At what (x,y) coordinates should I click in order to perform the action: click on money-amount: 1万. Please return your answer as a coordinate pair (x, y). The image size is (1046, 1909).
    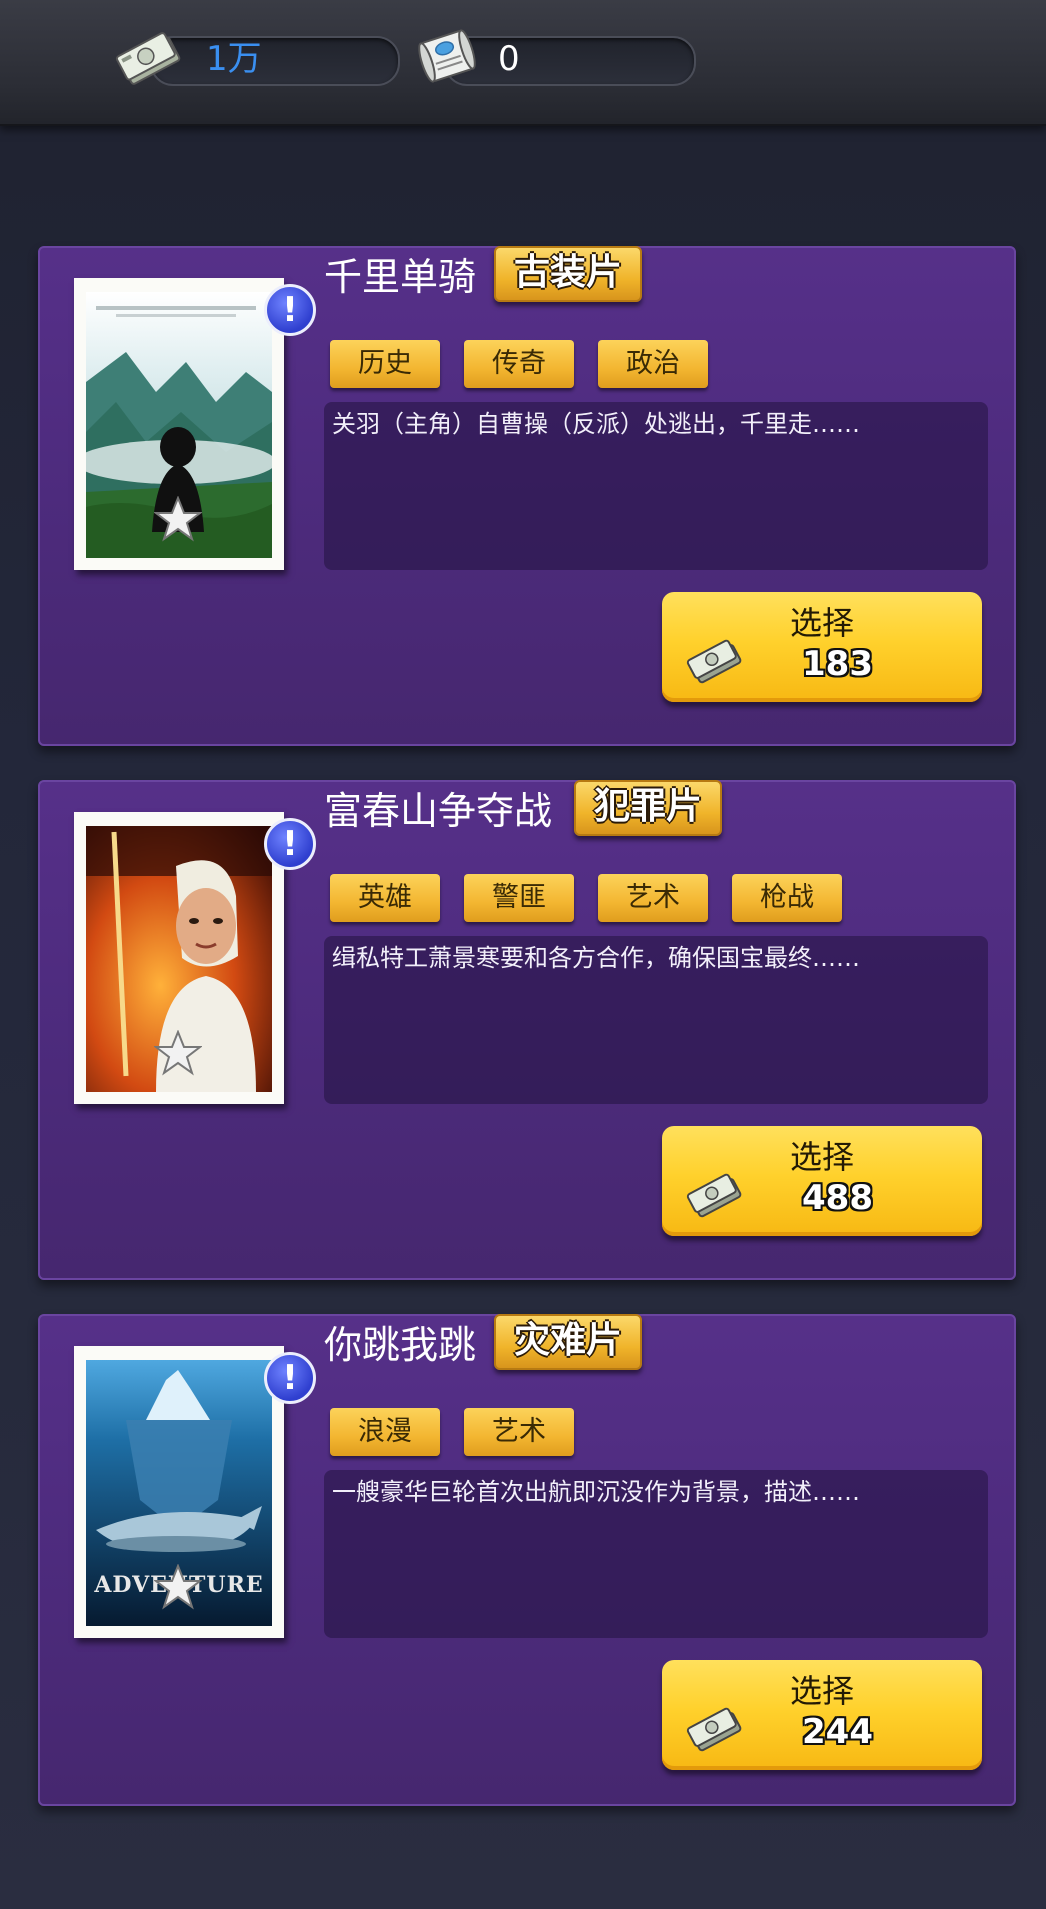
    Looking at the image, I should click on (234, 59).